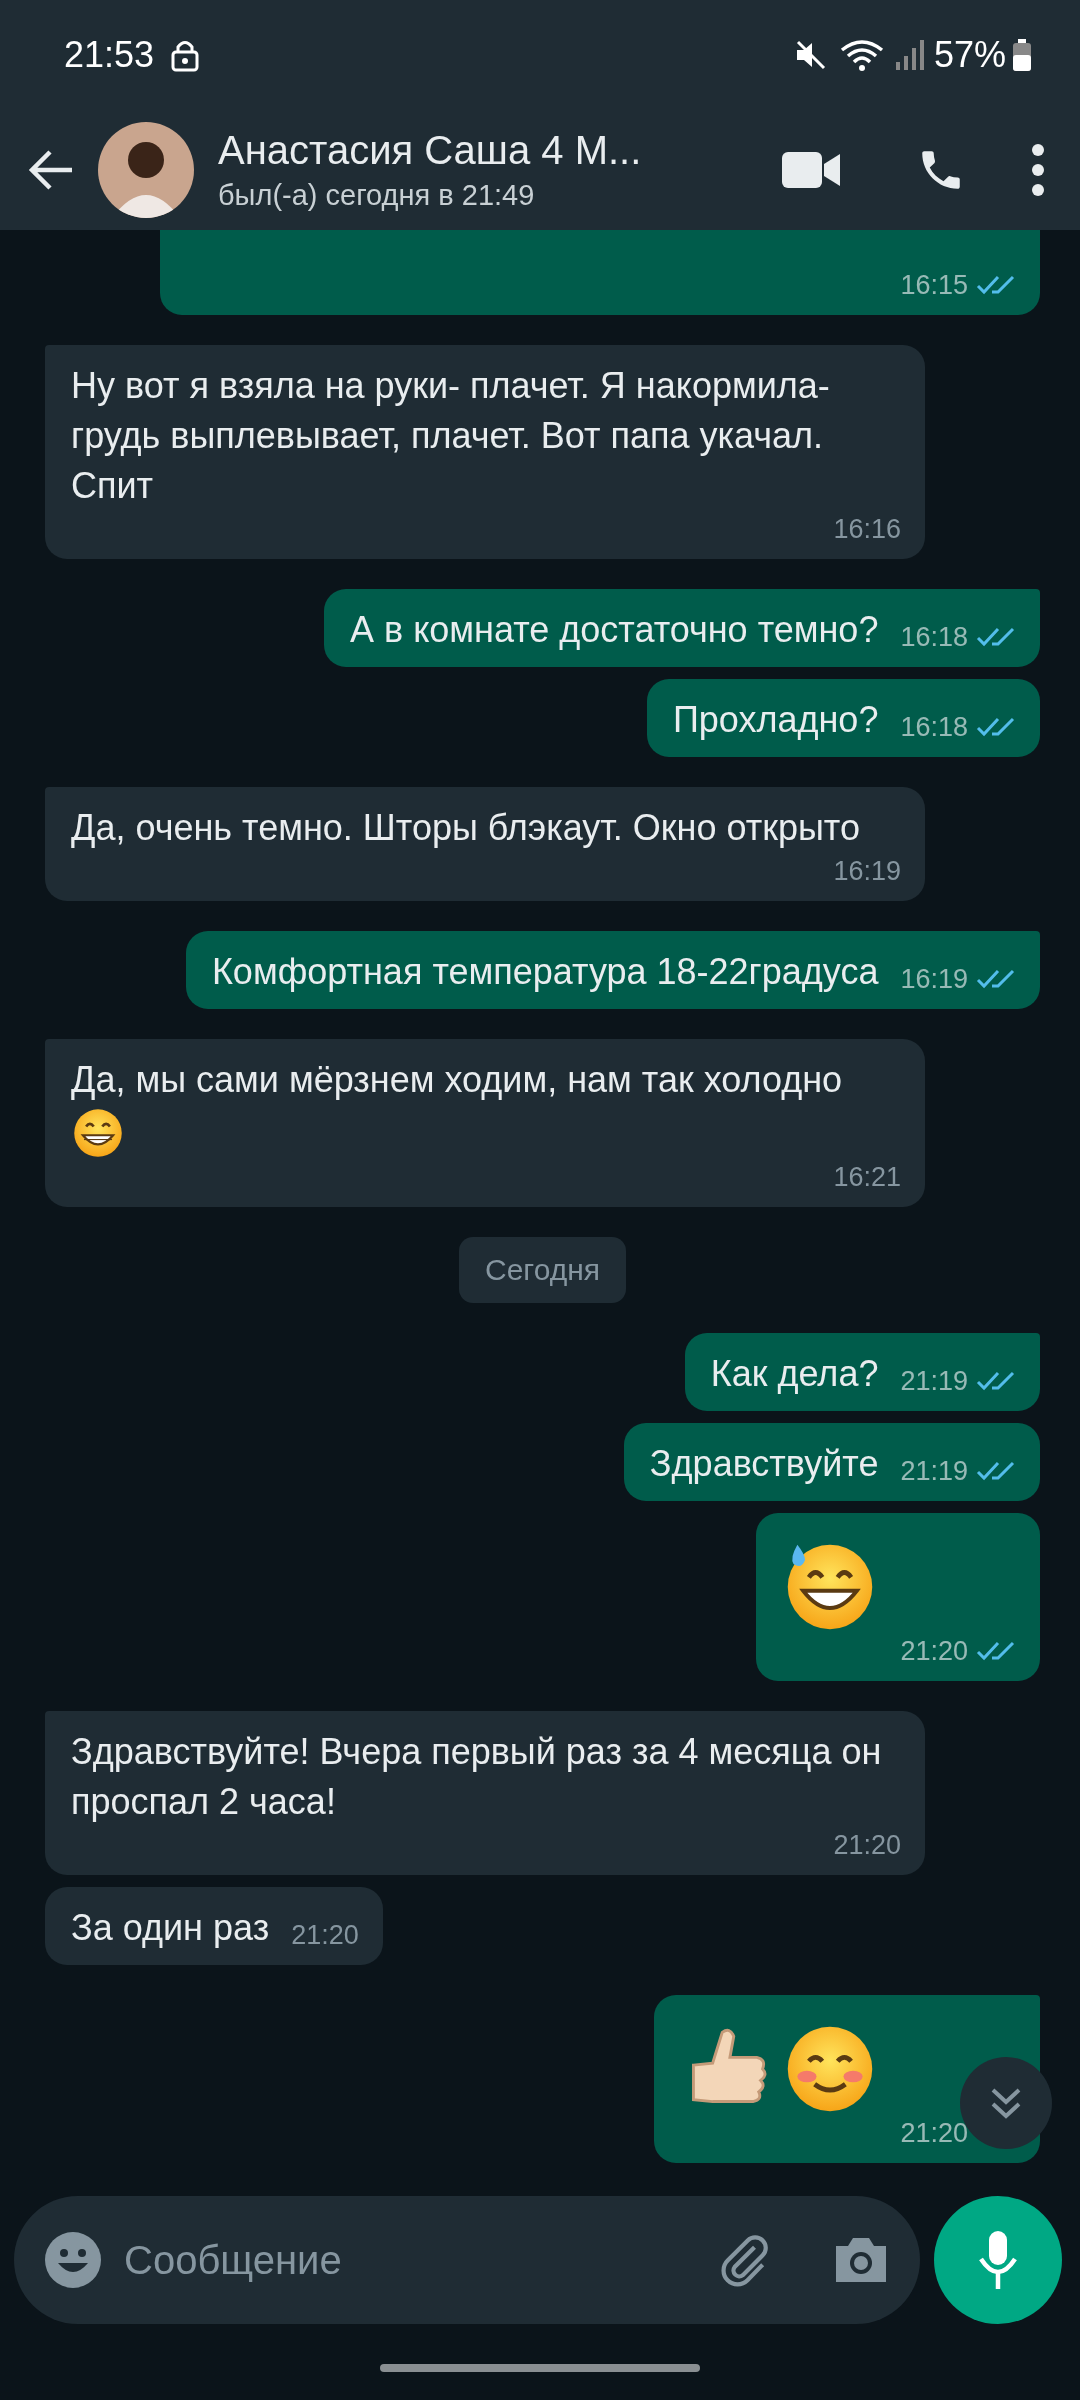 The height and width of the screenshot is (2400, 1080). Describe the element at coordinates (545, 971) in the screenshot. I see `message-text: Комфортная температура 18-22градуса` at that location.